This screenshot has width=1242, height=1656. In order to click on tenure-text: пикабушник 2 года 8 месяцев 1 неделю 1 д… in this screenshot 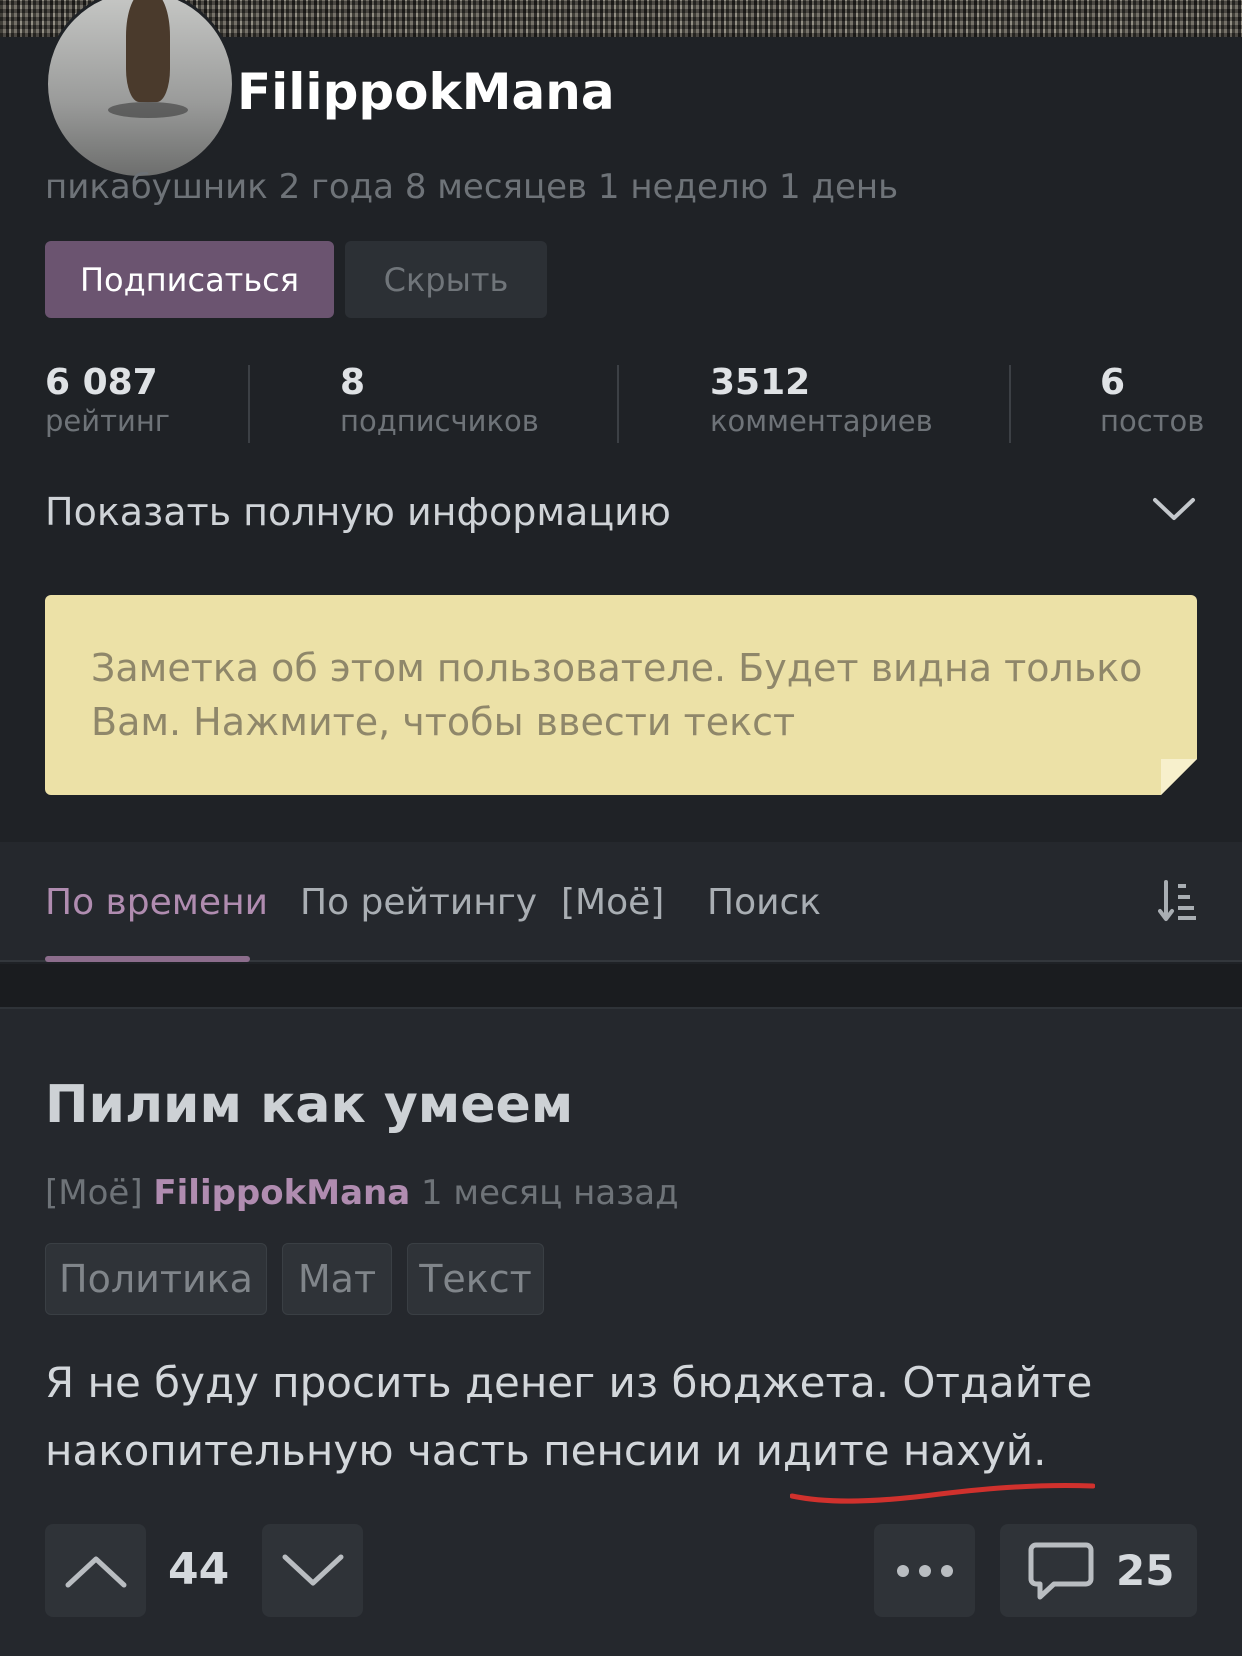, I will do `click(472, 187)`.